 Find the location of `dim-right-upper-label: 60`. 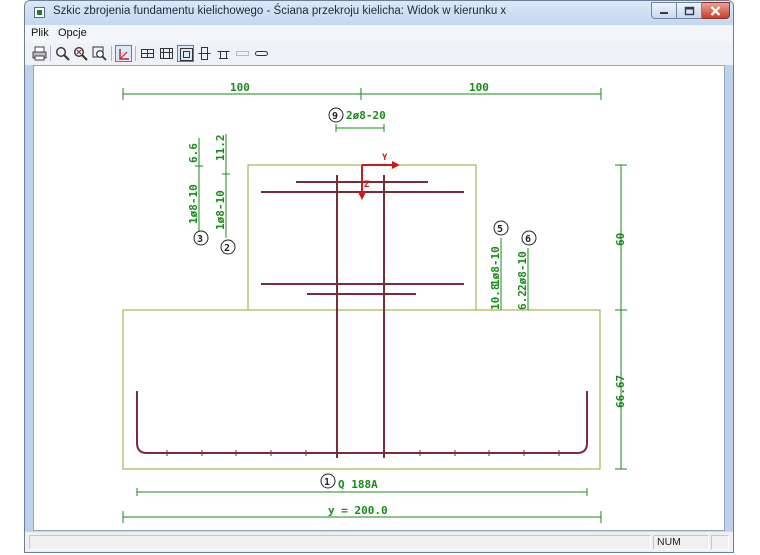

dim-right-upper-label: 60 is located at coordinates (620, 239).